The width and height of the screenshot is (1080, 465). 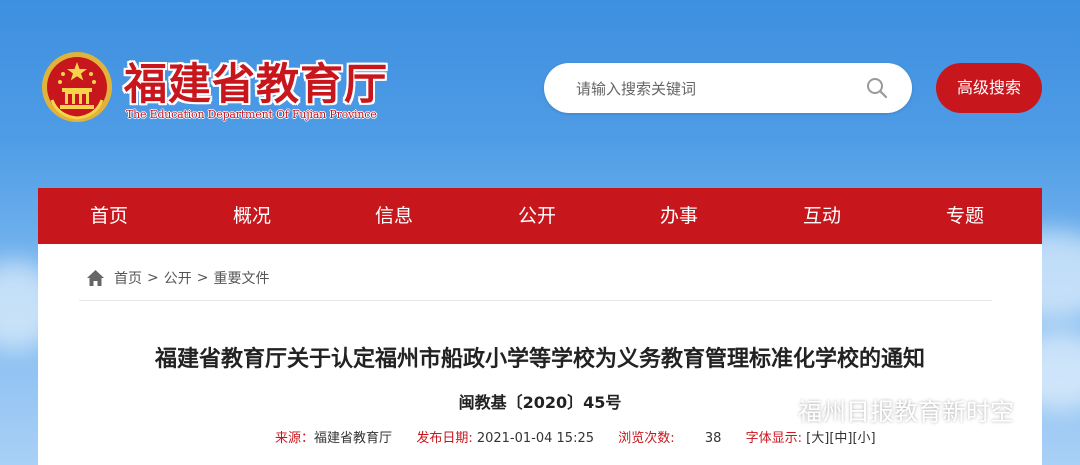 What do you see at coordinates (241, 278) in the screenshot?
I see `breadcrumb-item-important-files: 重要文件` at bounding box center [241, 278].